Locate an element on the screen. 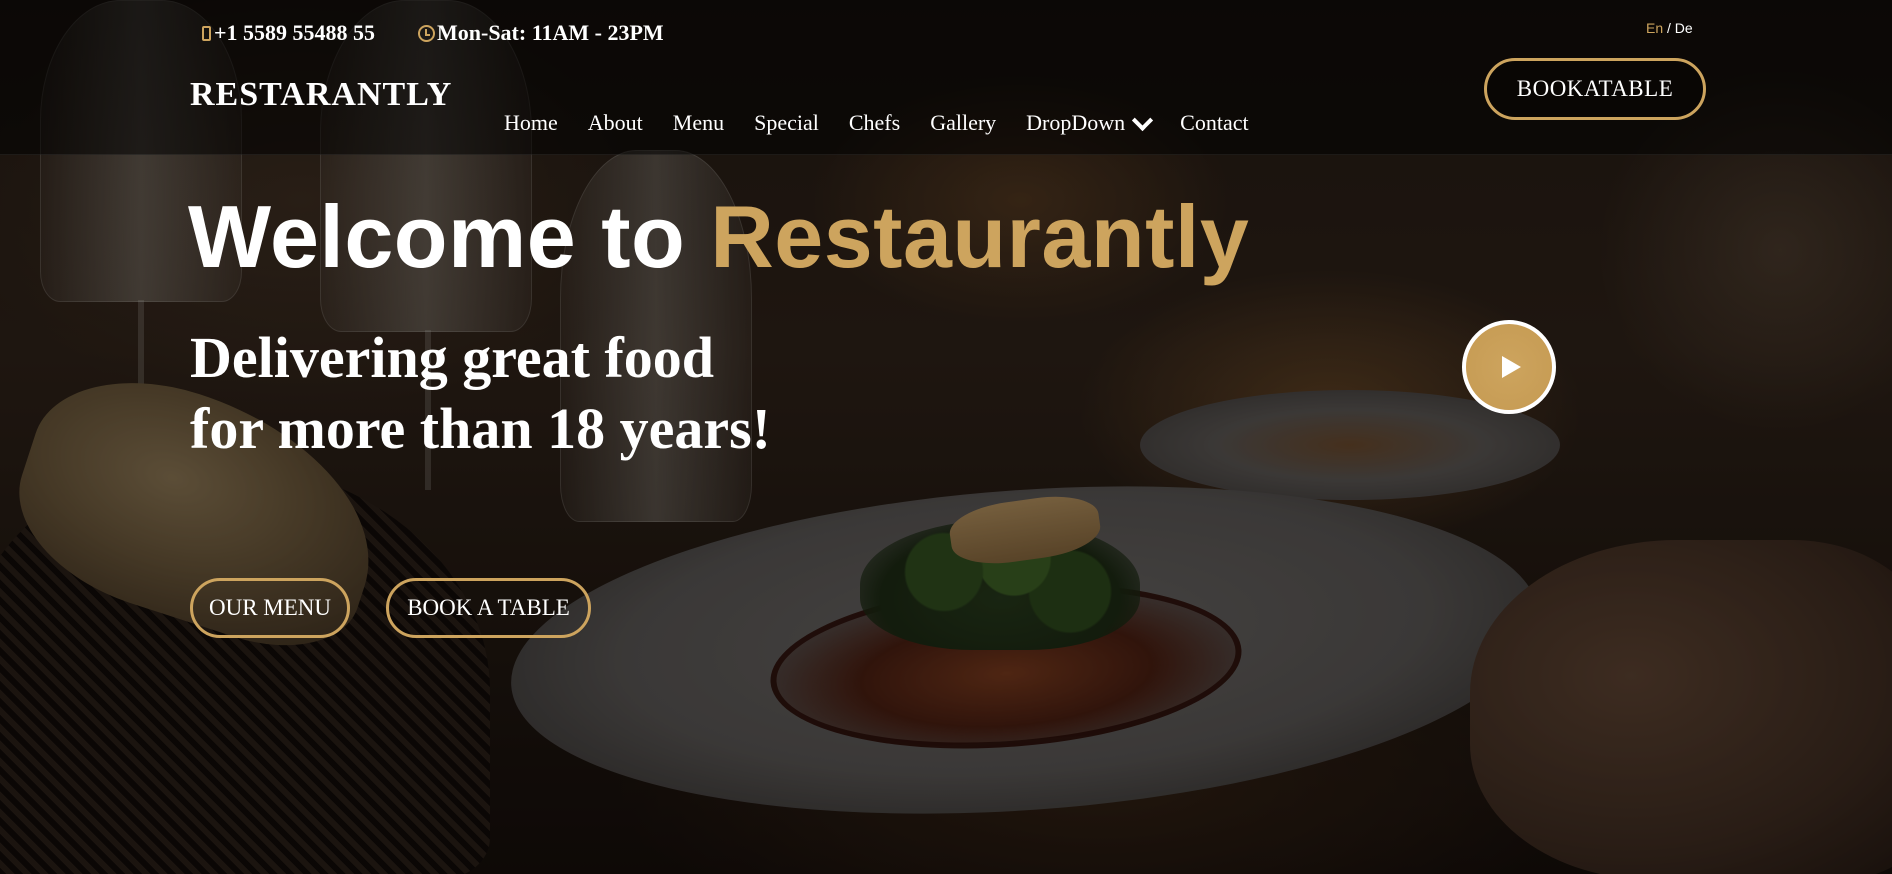 The image size is (1892, 874). play-video-button is located at coordinates (1509, 367).